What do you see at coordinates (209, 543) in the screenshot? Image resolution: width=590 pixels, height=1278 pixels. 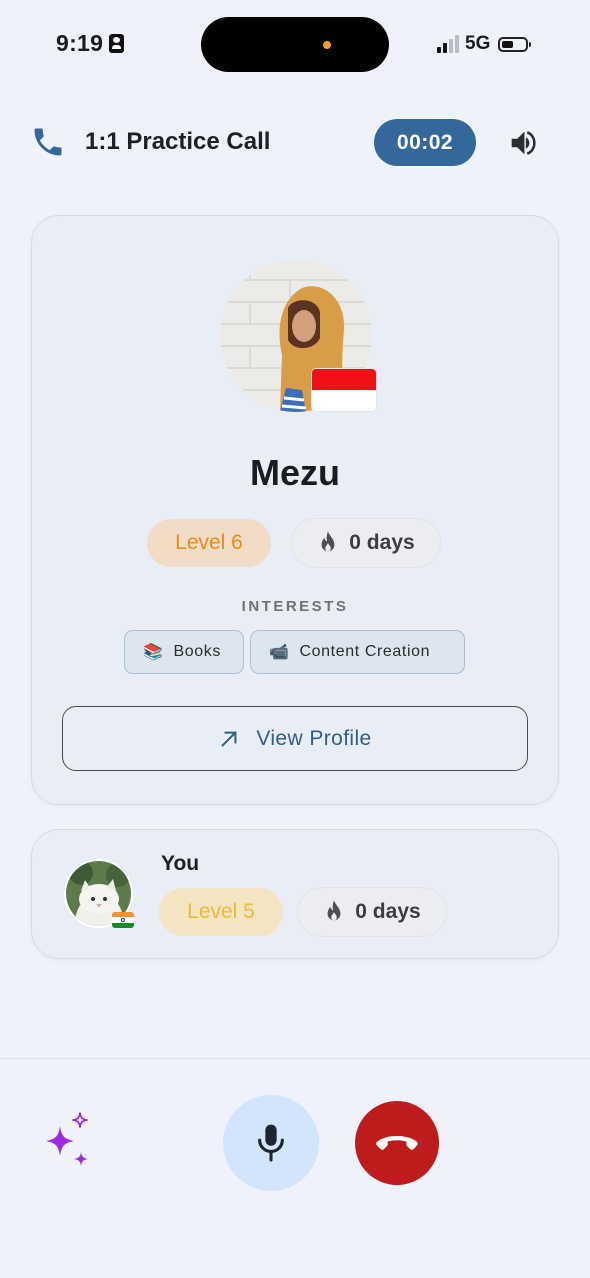 I see `partner-level-badge: Level 6` at bounding box center [209, 543].